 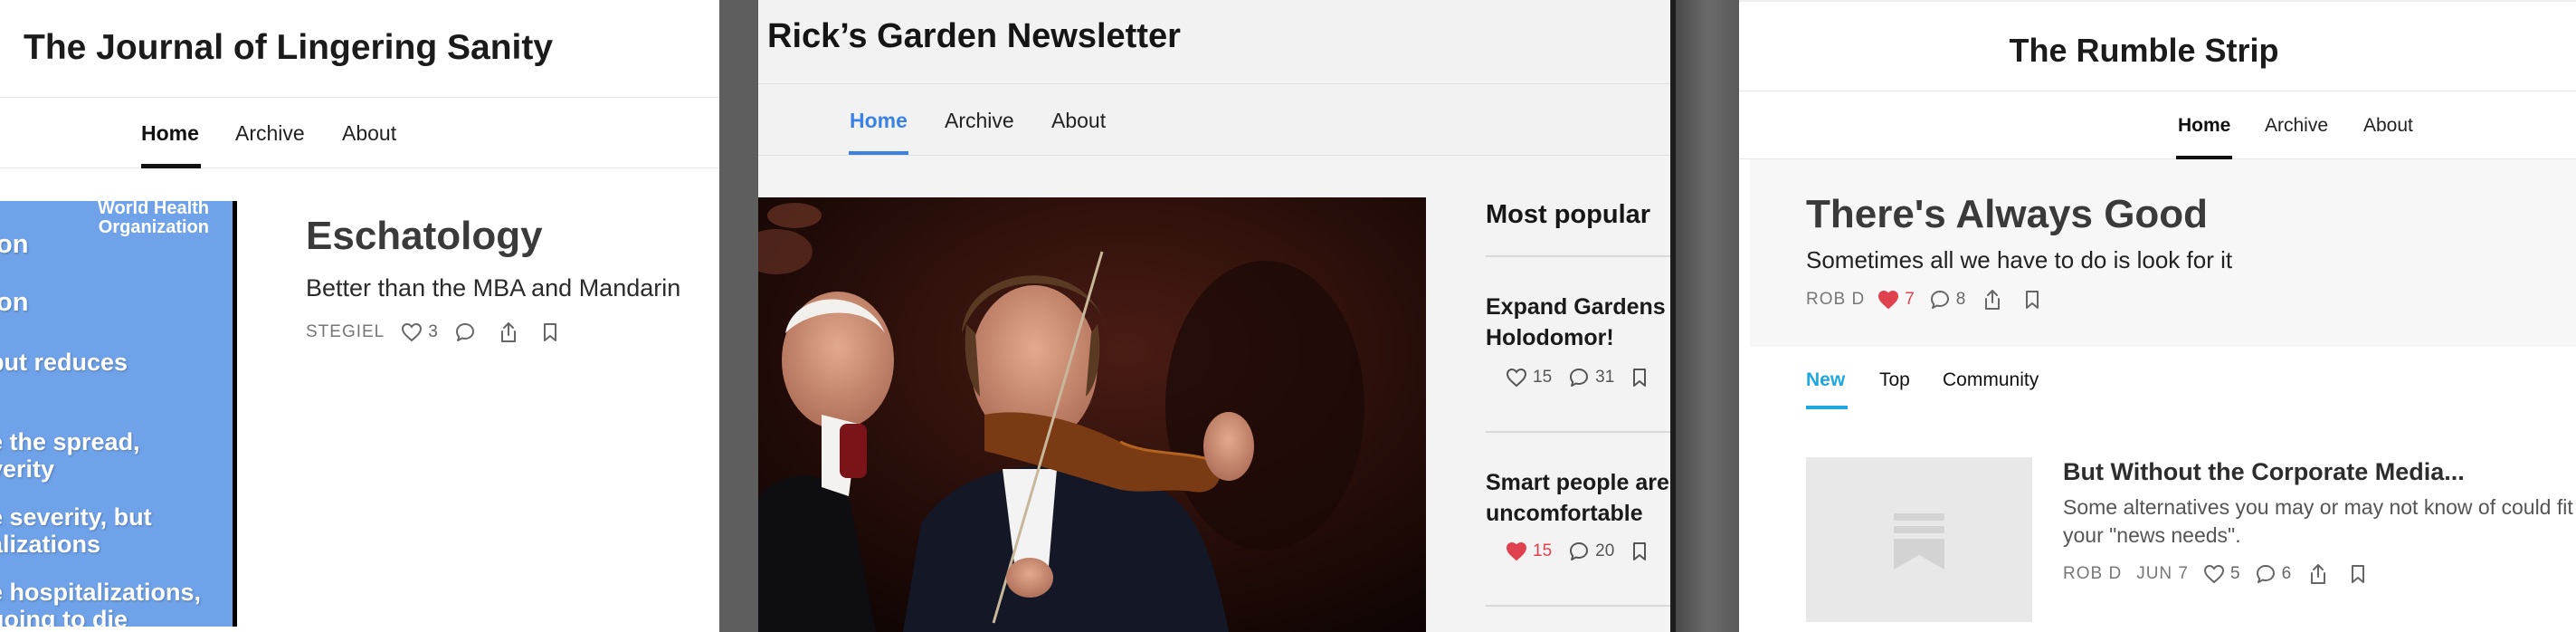 What do you see at coordinates (101, 592) in the screenshot?
I see `banner-line: e hospitalizations,` at bounding box center [101, 592].